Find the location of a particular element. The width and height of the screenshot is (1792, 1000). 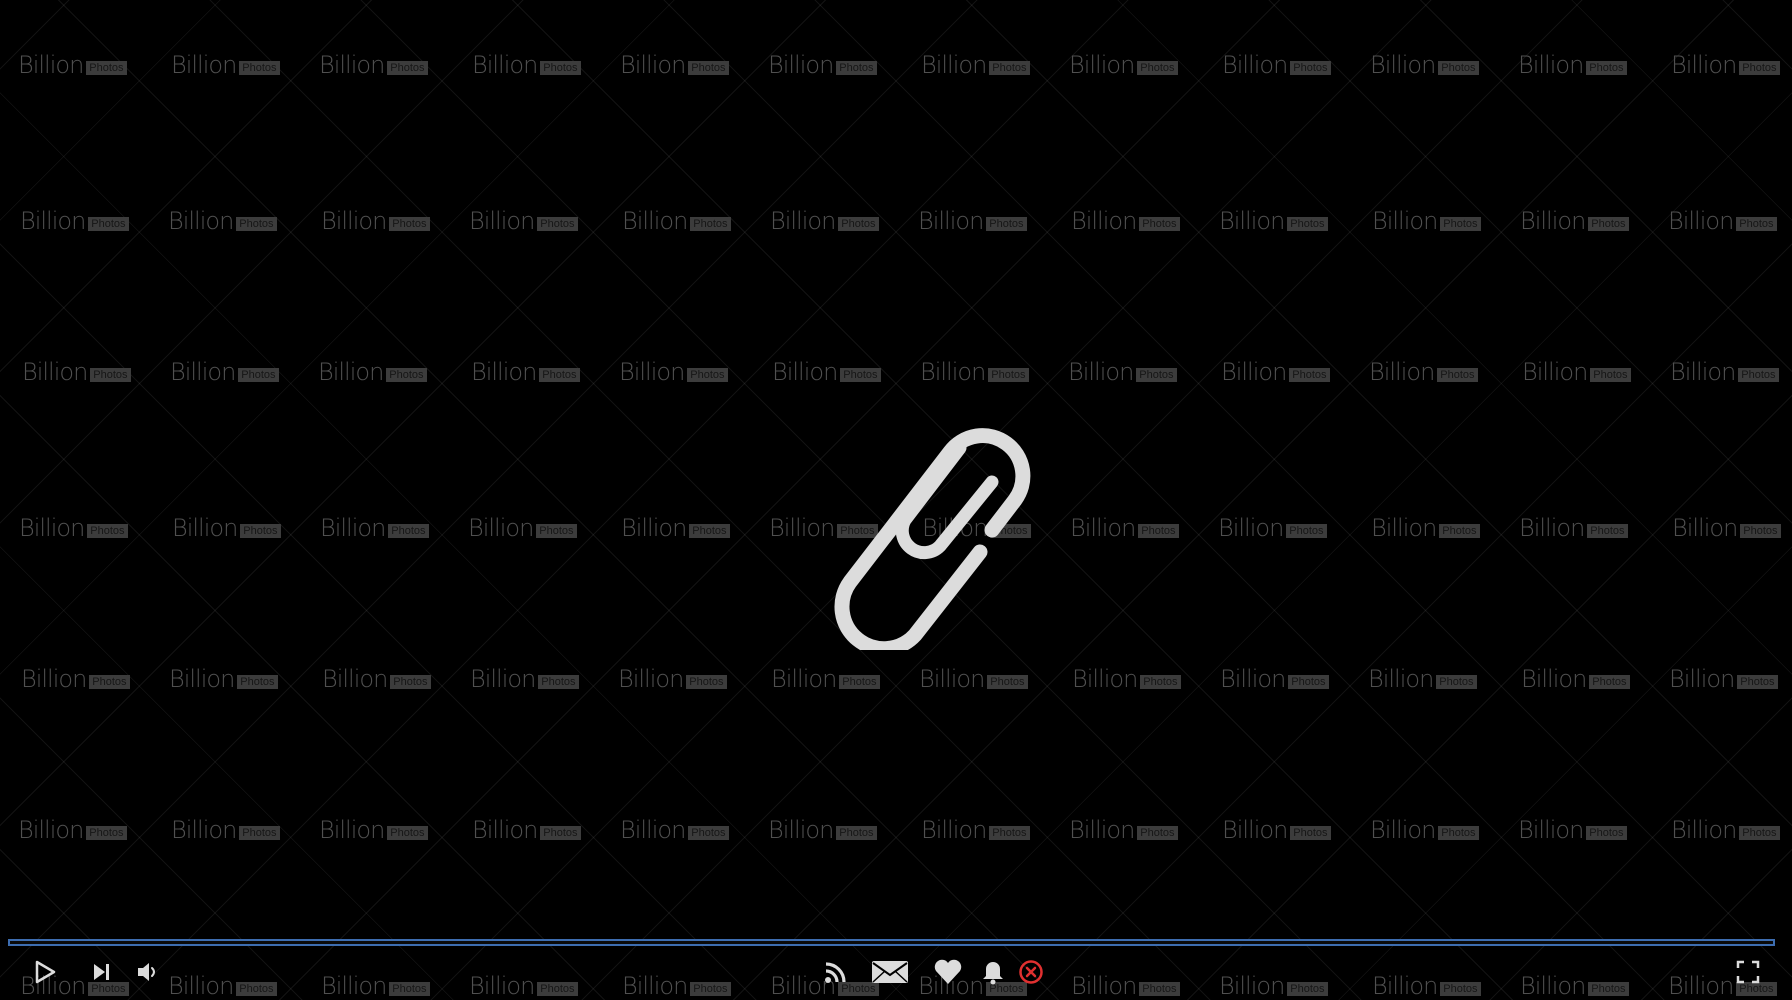

fullscreen-button is located at coordinates (1748, 972).